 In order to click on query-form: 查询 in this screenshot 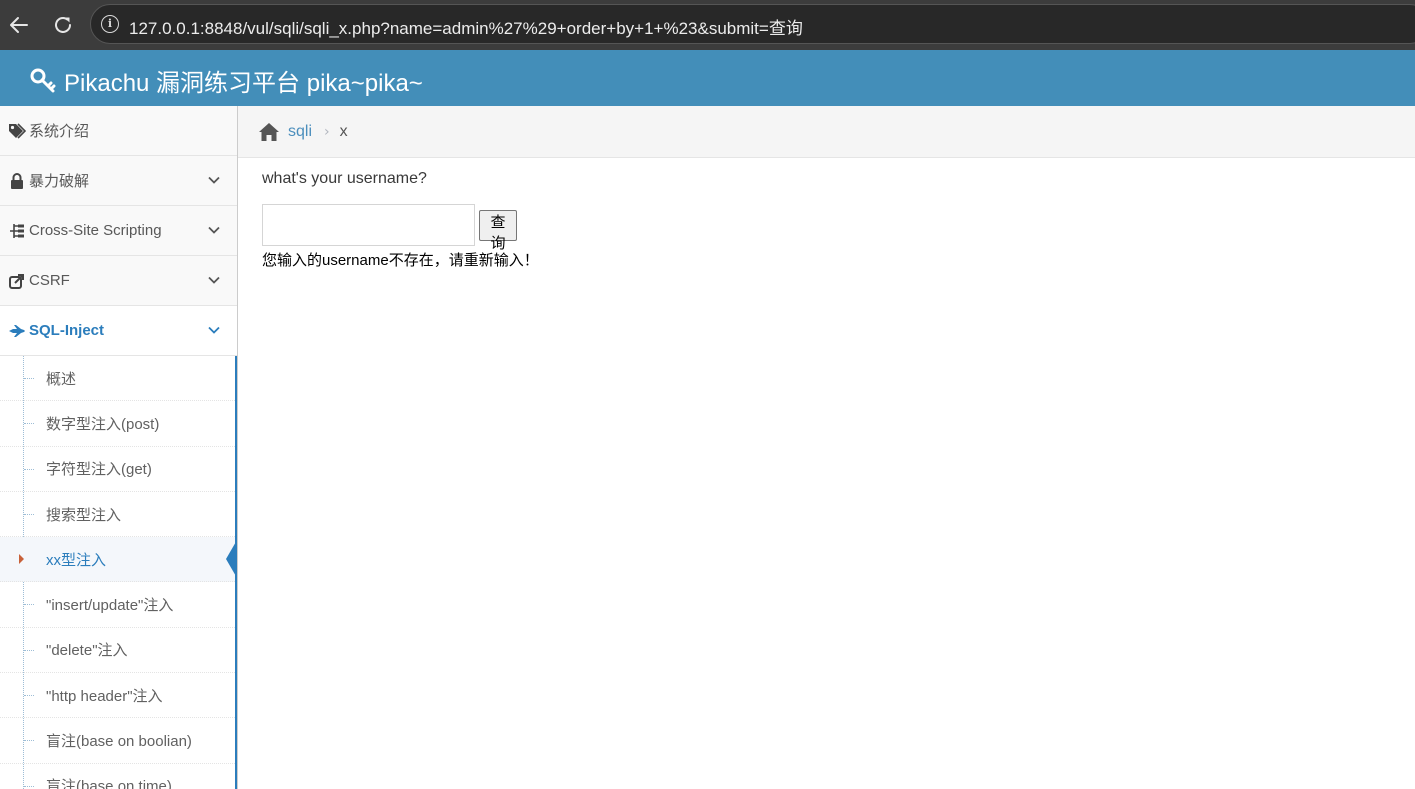, I will do `click(390, 228)`.